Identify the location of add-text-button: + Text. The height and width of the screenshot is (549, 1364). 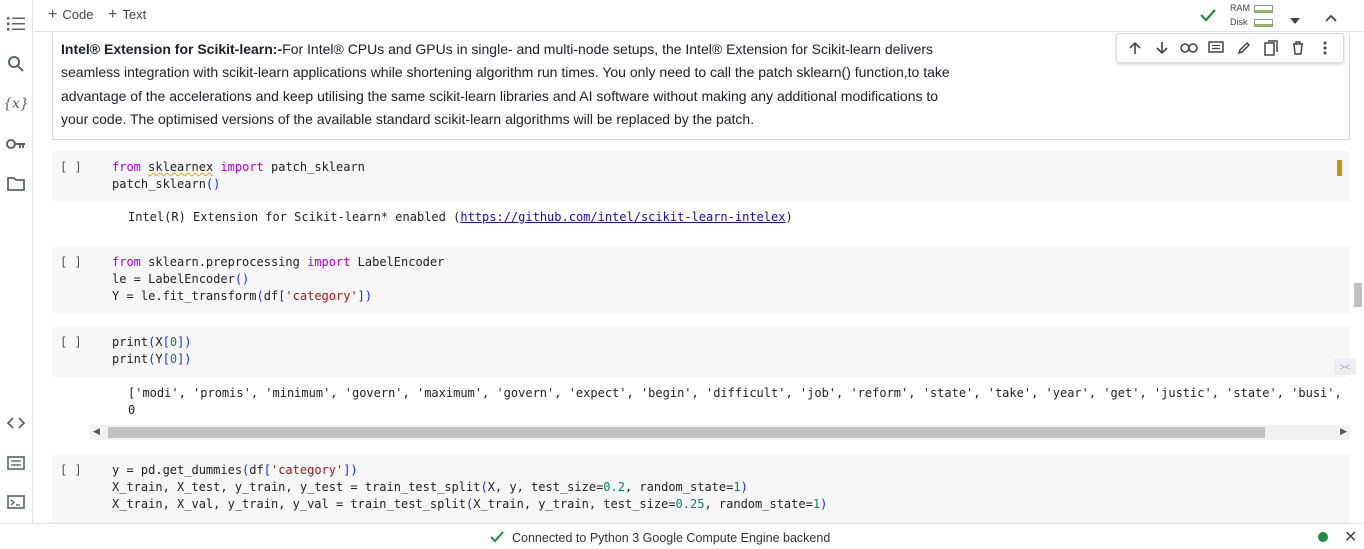
(127, 14).